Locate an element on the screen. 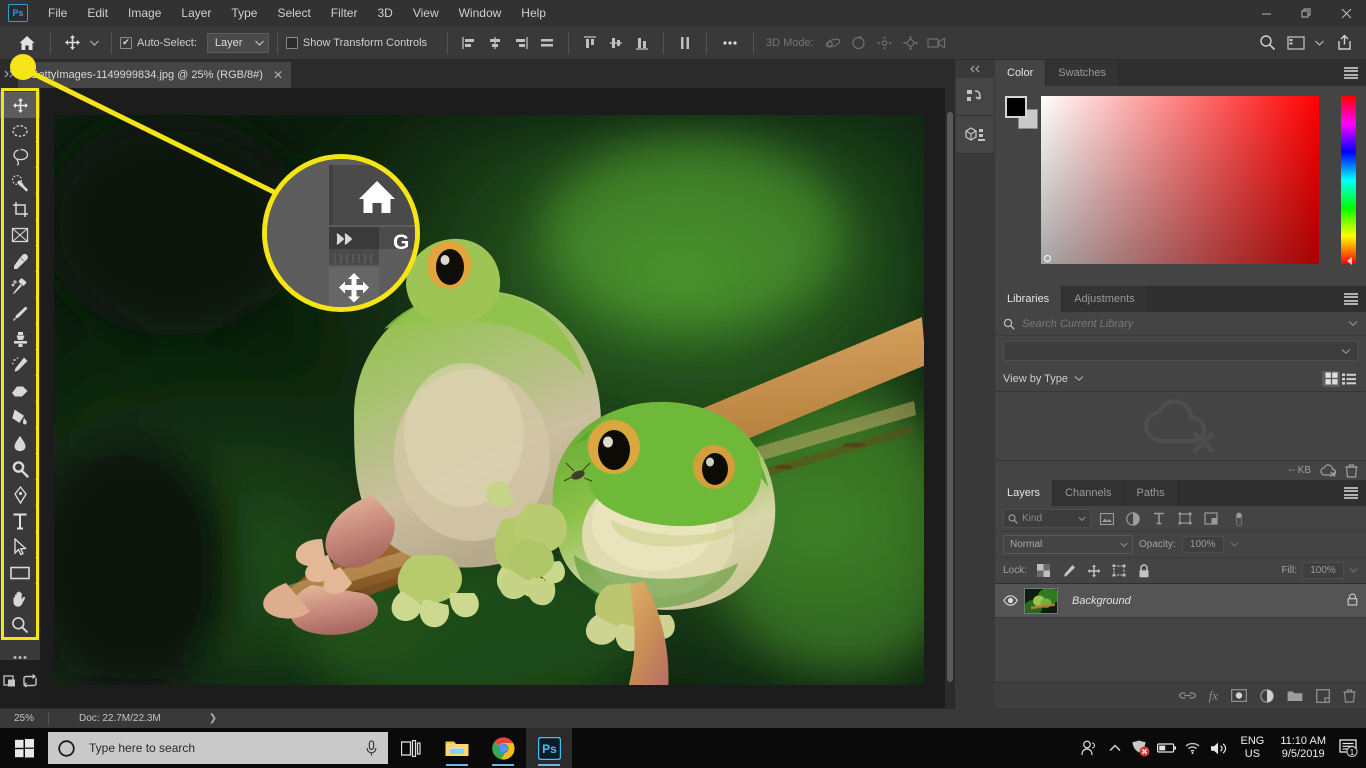 The image size is (1366, 768). tool-frame is located at coordinates (20, 235).